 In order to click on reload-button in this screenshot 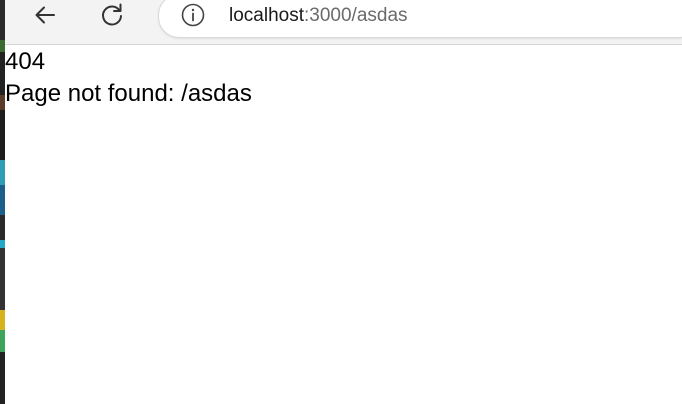, I will do `click(112, 17)`.